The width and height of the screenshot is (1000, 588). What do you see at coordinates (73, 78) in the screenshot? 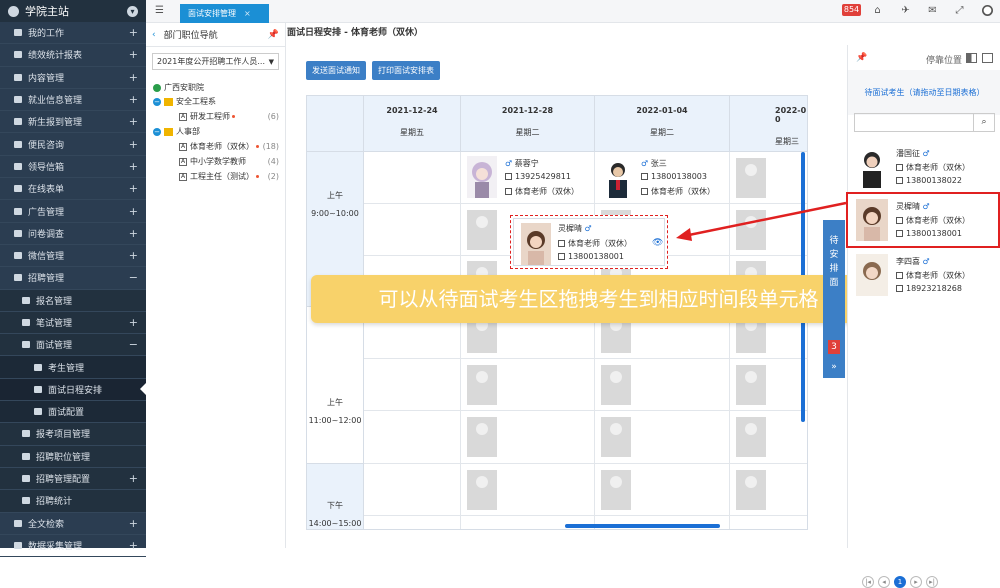
I see `sidebar-item: 内容管理 +` at bounding box center [73, 78].